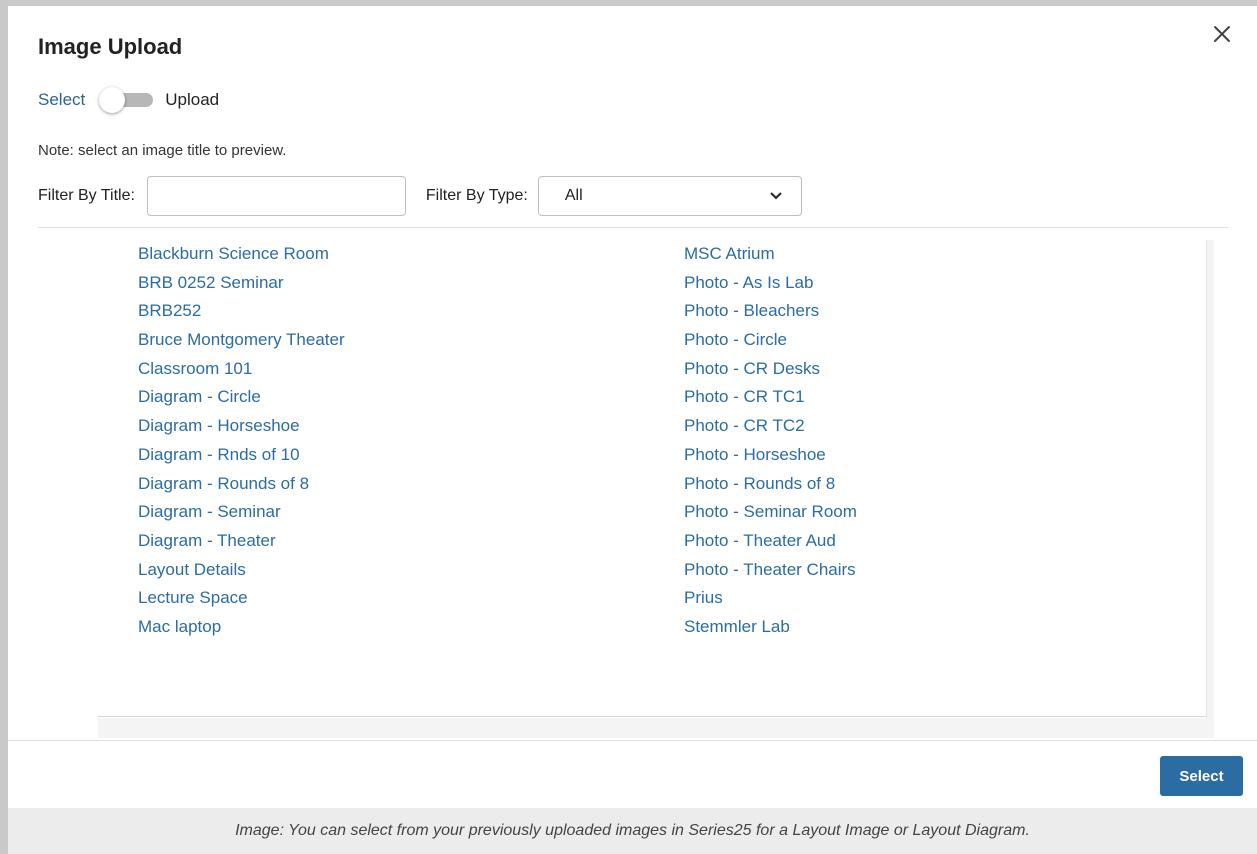 The height and width of the screenshot is (854, 1257). I want to click on image-link: Lecture Space, so click(241, 598).